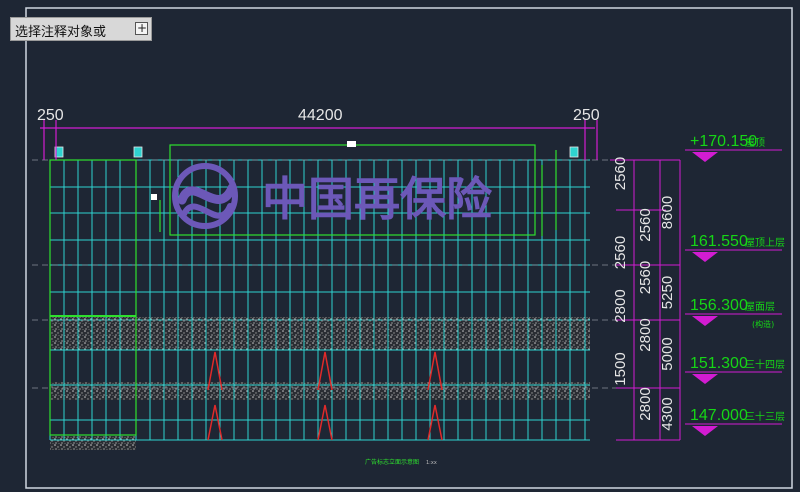 This screenshot has width=800, height=492. Describe the element at coordinates (765, 243) in the screenshot. I see `level-name: 屋顶上层` at that location.